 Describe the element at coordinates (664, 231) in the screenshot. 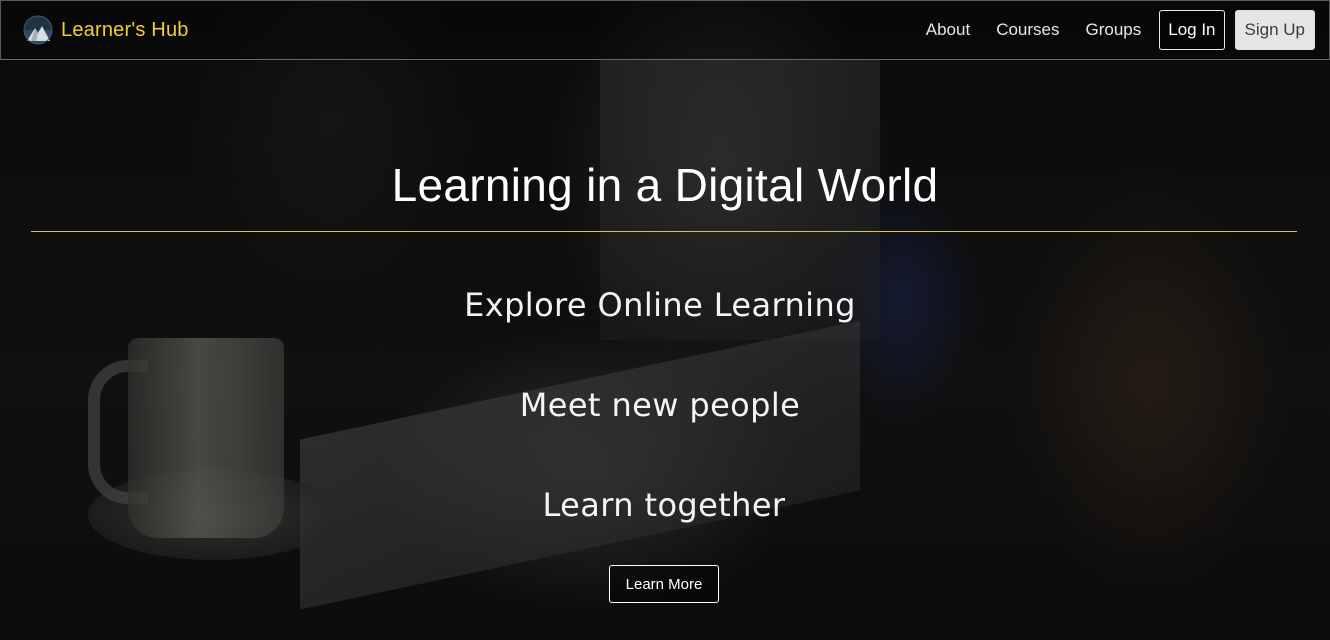

I see `hero-divider` at that location.